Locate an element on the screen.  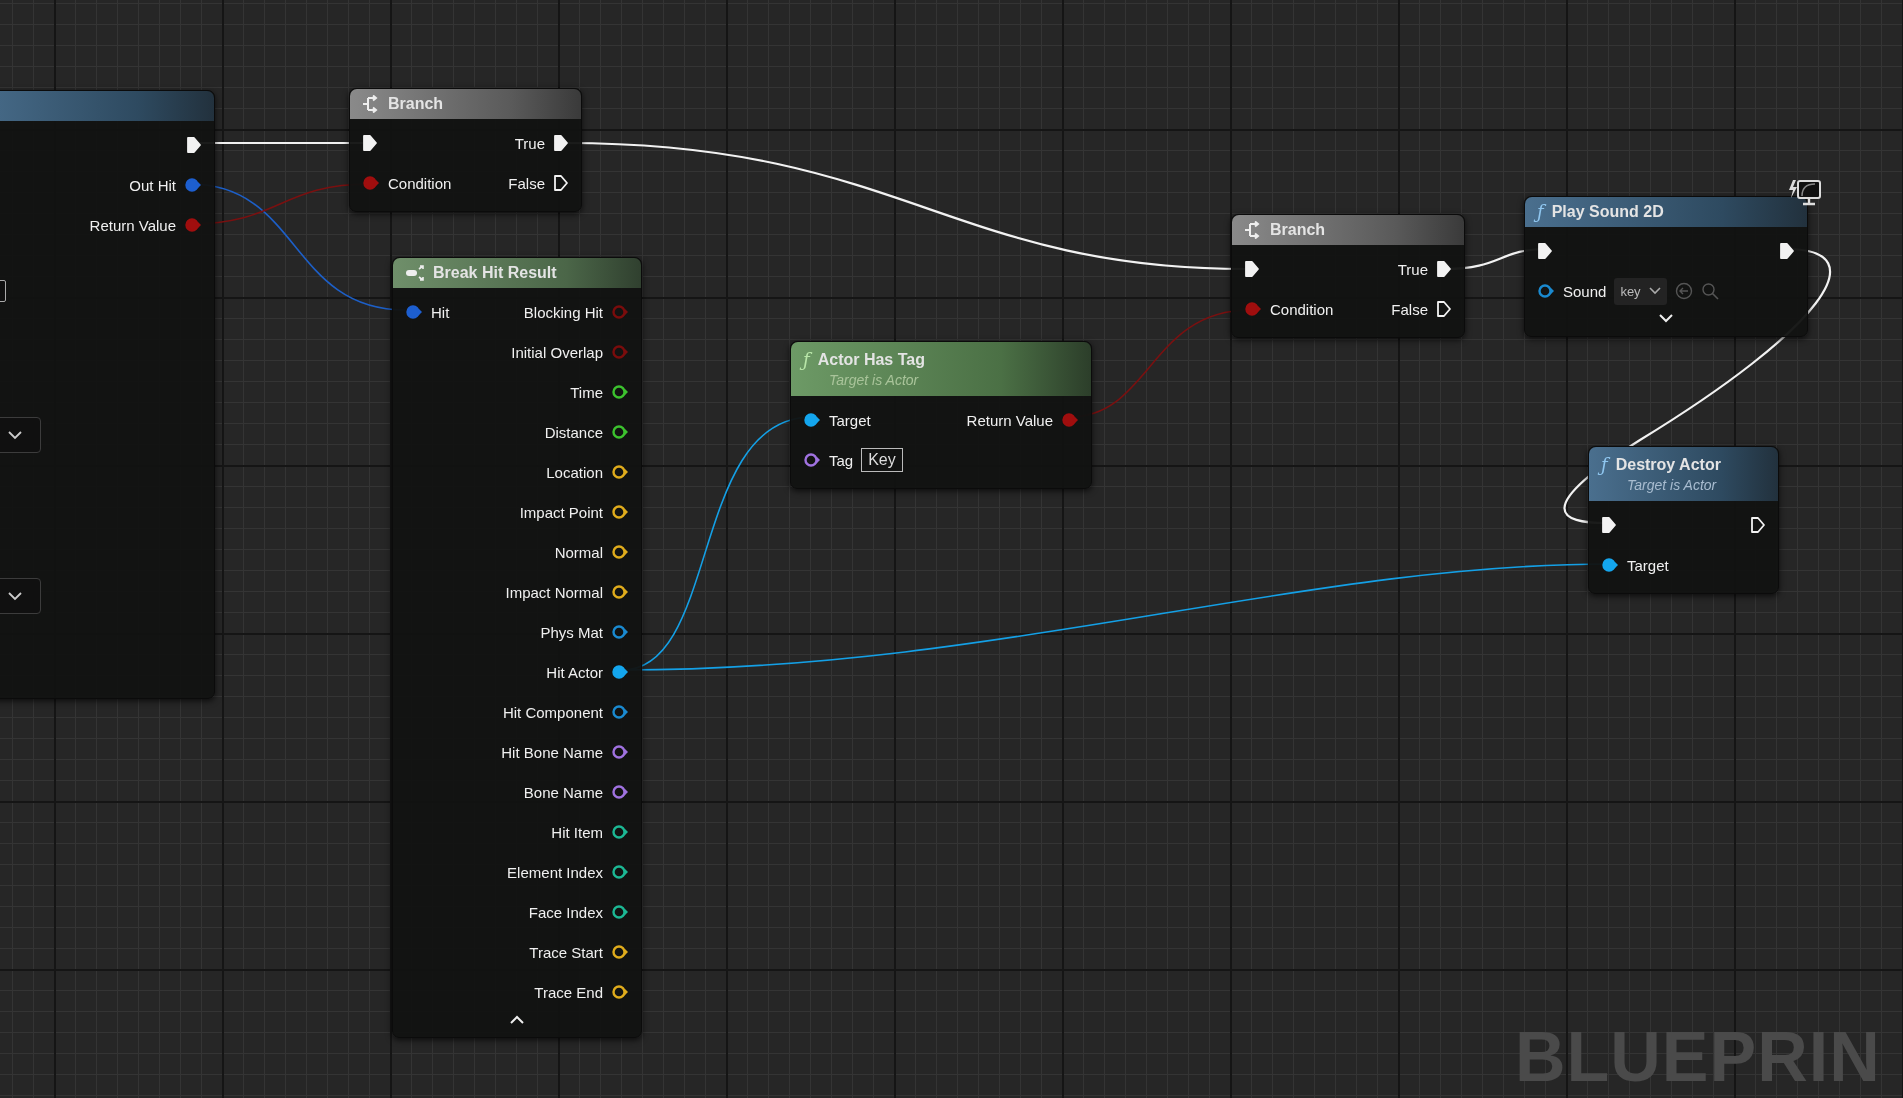
pin-label: Distance is located at coordinates (573, 432).